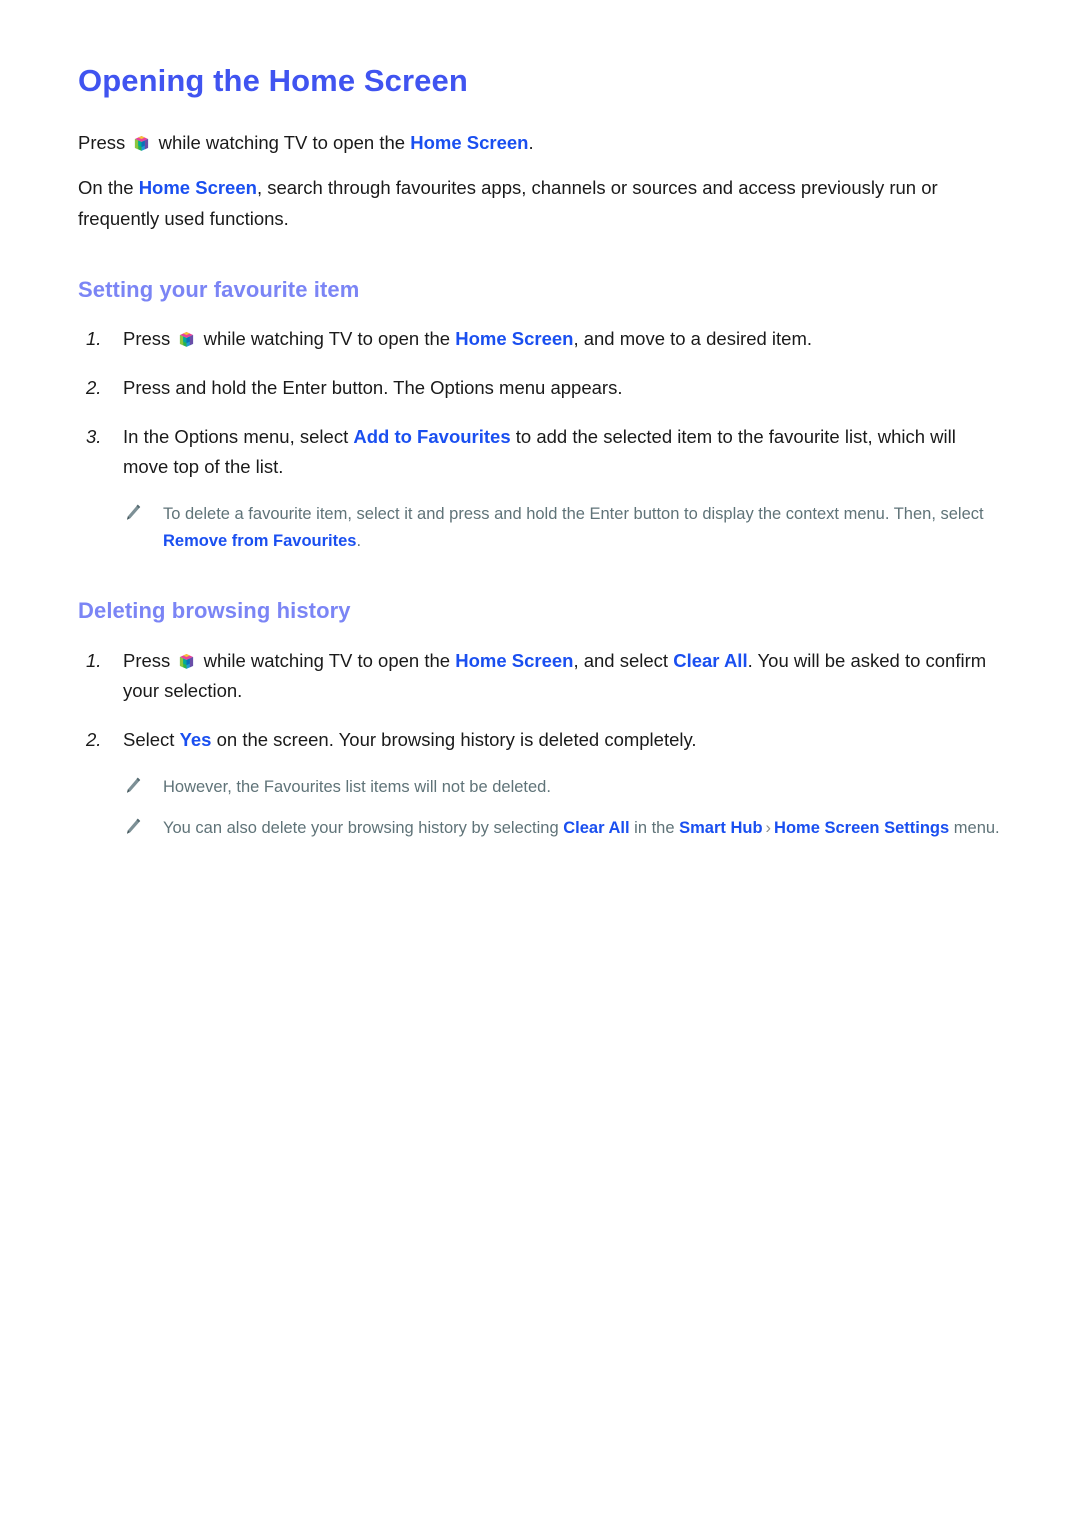 The image size is (1080, 1527). Describe the element at coordinates (104, 142) in the screenshot. I see `intro-1-prefix: Press` at that location.